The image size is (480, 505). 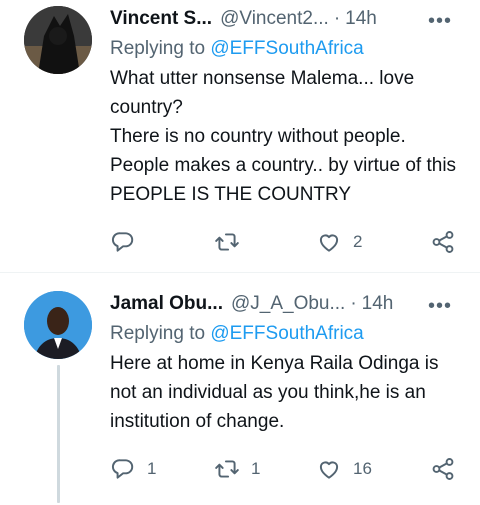 I want to click on reply-button, so click(x=128, y=242).